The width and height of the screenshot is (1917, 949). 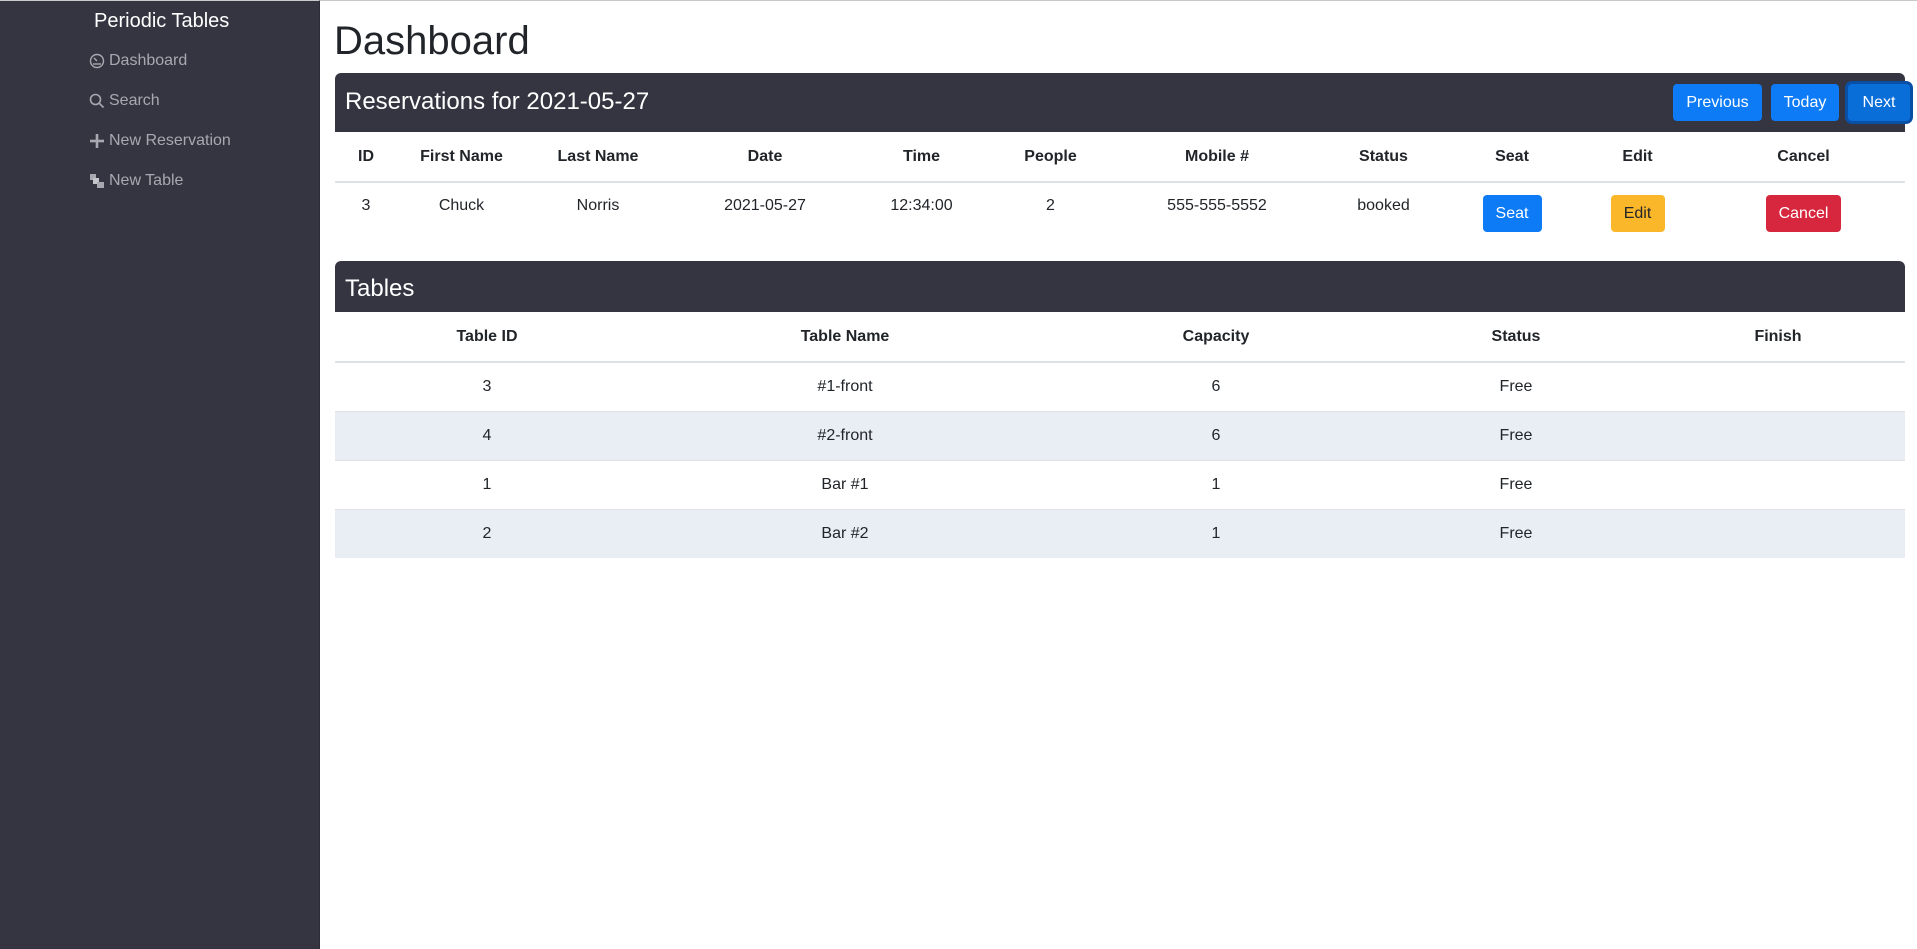 I want to click on column-header: Mobile #, so click(x=1217, y=157).